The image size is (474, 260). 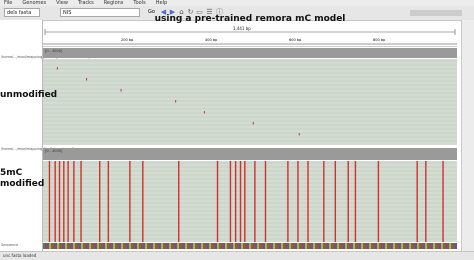 I want to click on page-title: using a pre-trained remora mC model, so click(x=250, y=19).